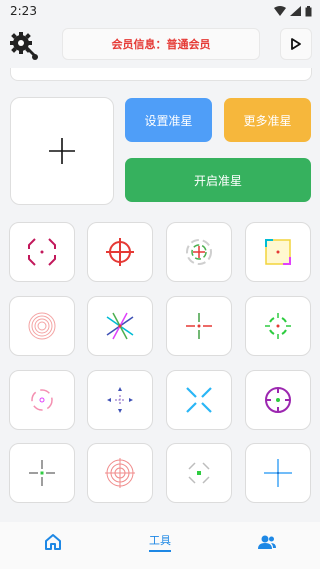 The image size is (320, 569). I want to click on open-crosshair-button: 开启准星, so click(218, 180).